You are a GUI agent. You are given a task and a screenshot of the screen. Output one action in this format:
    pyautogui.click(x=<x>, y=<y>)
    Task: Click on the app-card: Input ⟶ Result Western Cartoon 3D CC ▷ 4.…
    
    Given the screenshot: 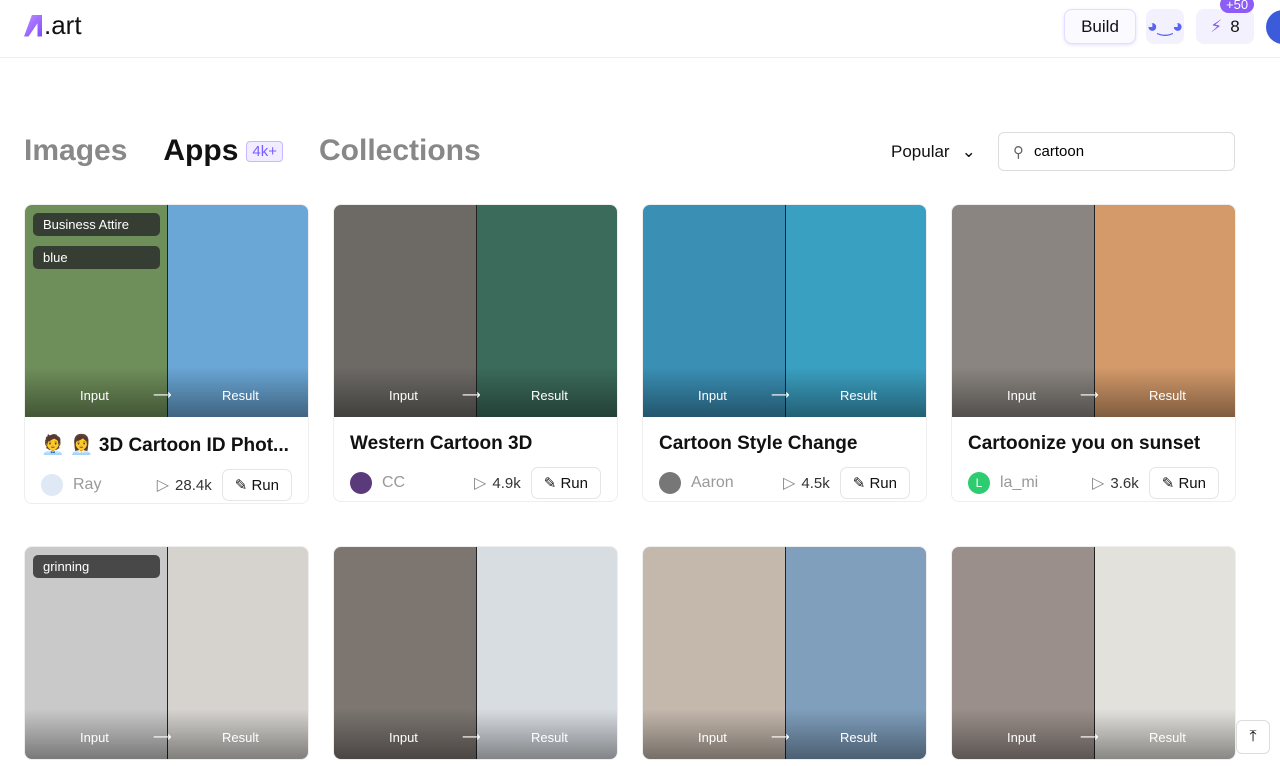 What is the action you would take?
    pyautogui.click(x=475, y=353)
    